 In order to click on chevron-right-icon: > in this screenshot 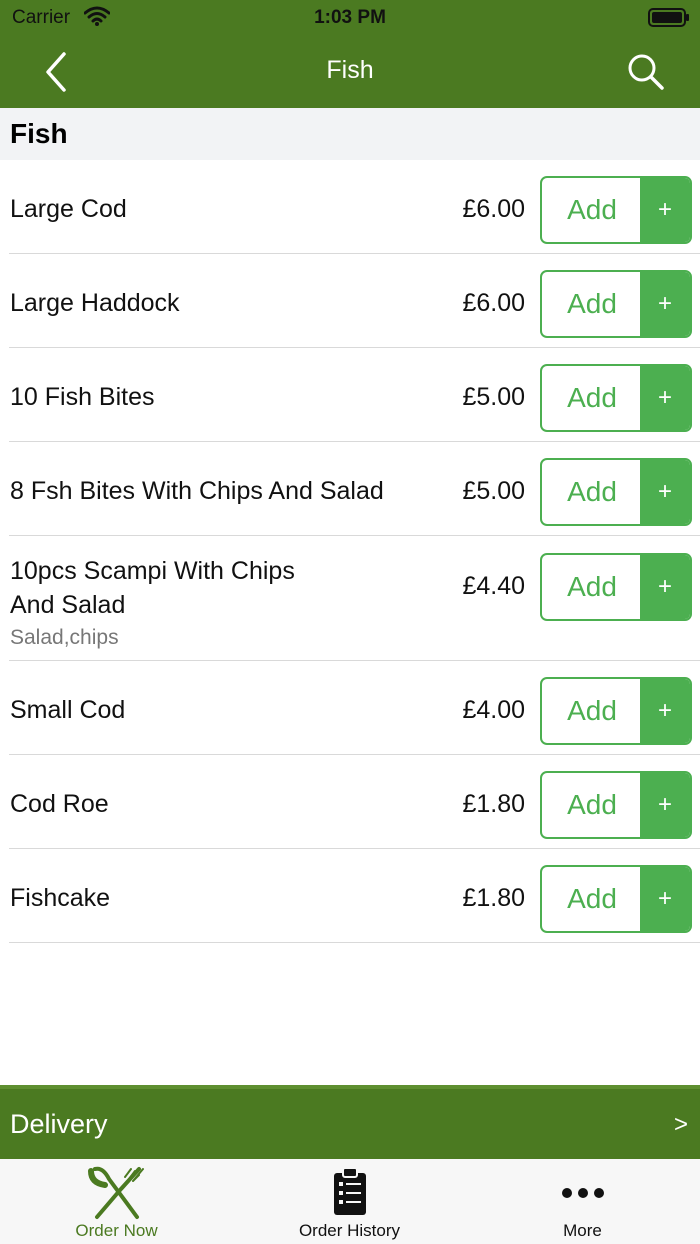, I will do `click(680, 1124)`.